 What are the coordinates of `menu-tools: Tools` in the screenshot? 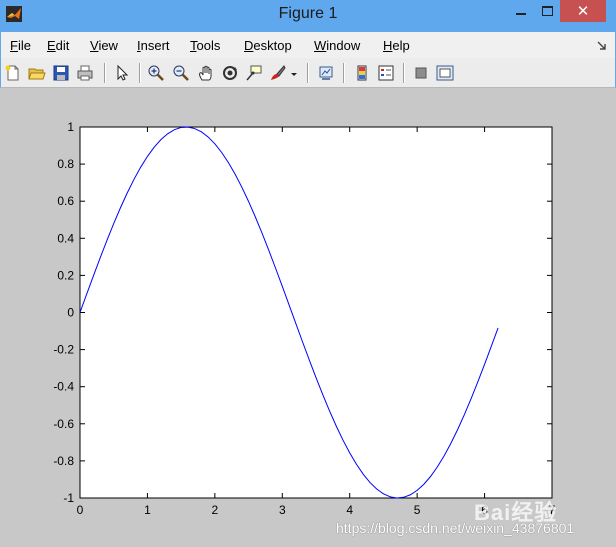 It's located at (205, 45).